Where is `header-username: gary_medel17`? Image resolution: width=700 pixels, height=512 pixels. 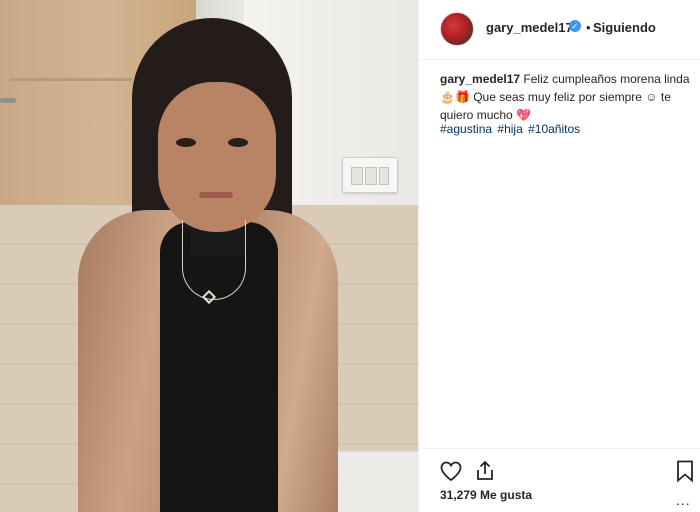
header-username: gary_medel17 is located at coordinates (529, 27).